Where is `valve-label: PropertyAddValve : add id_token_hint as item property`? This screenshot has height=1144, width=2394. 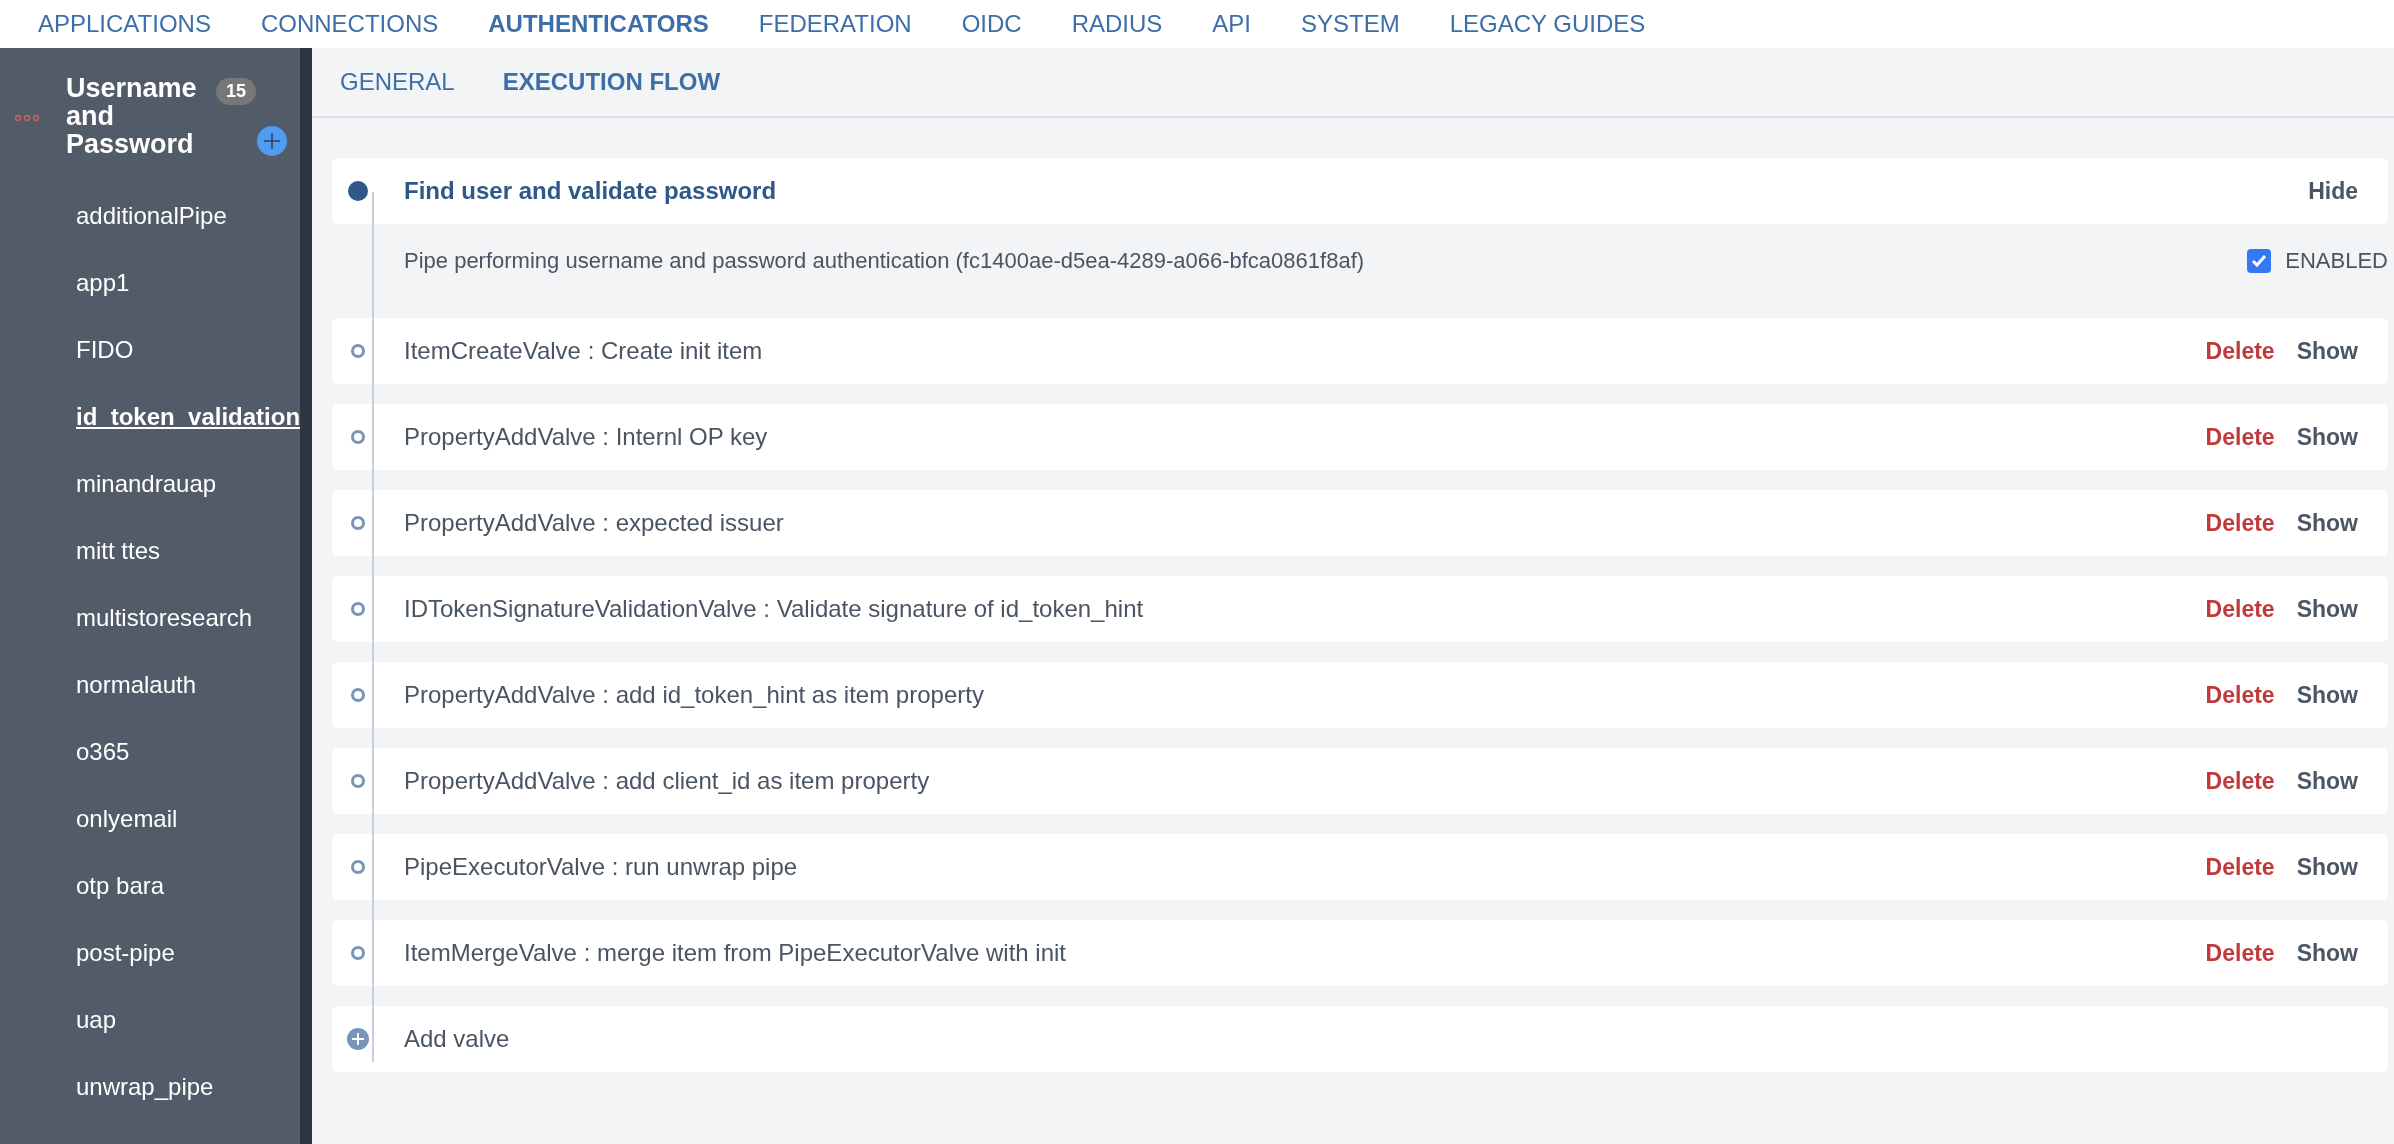
valve-label: PropertyAddValve : add id_token_hint as item property is located at coordinates (694, 695).